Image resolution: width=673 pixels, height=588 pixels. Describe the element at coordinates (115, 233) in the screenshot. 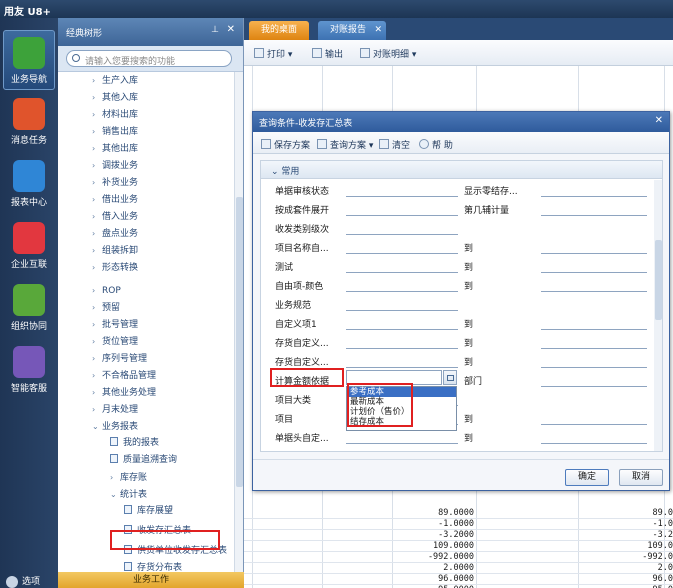

I see `tree-node: › 盘点业务` at that location.